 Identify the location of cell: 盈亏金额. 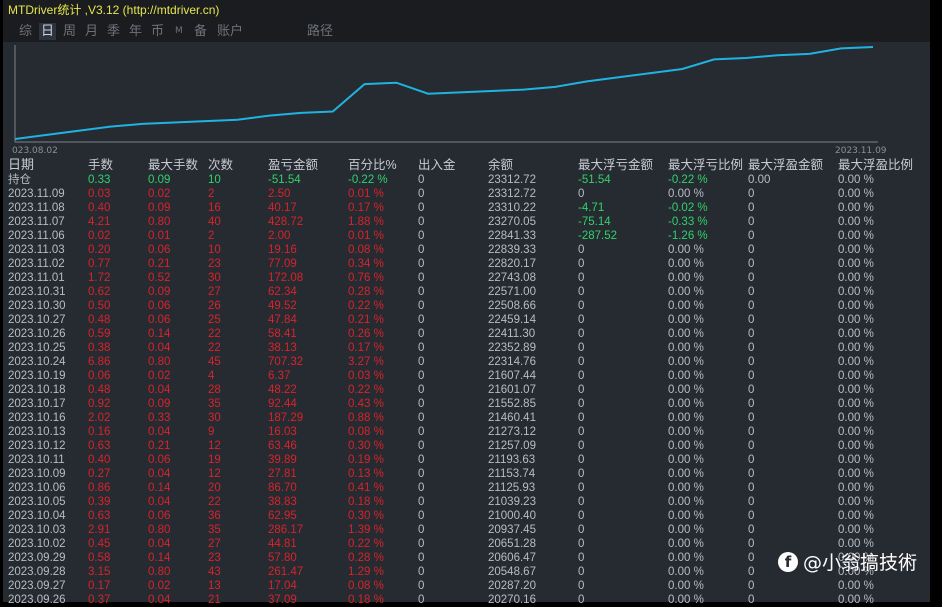
(293, 165).